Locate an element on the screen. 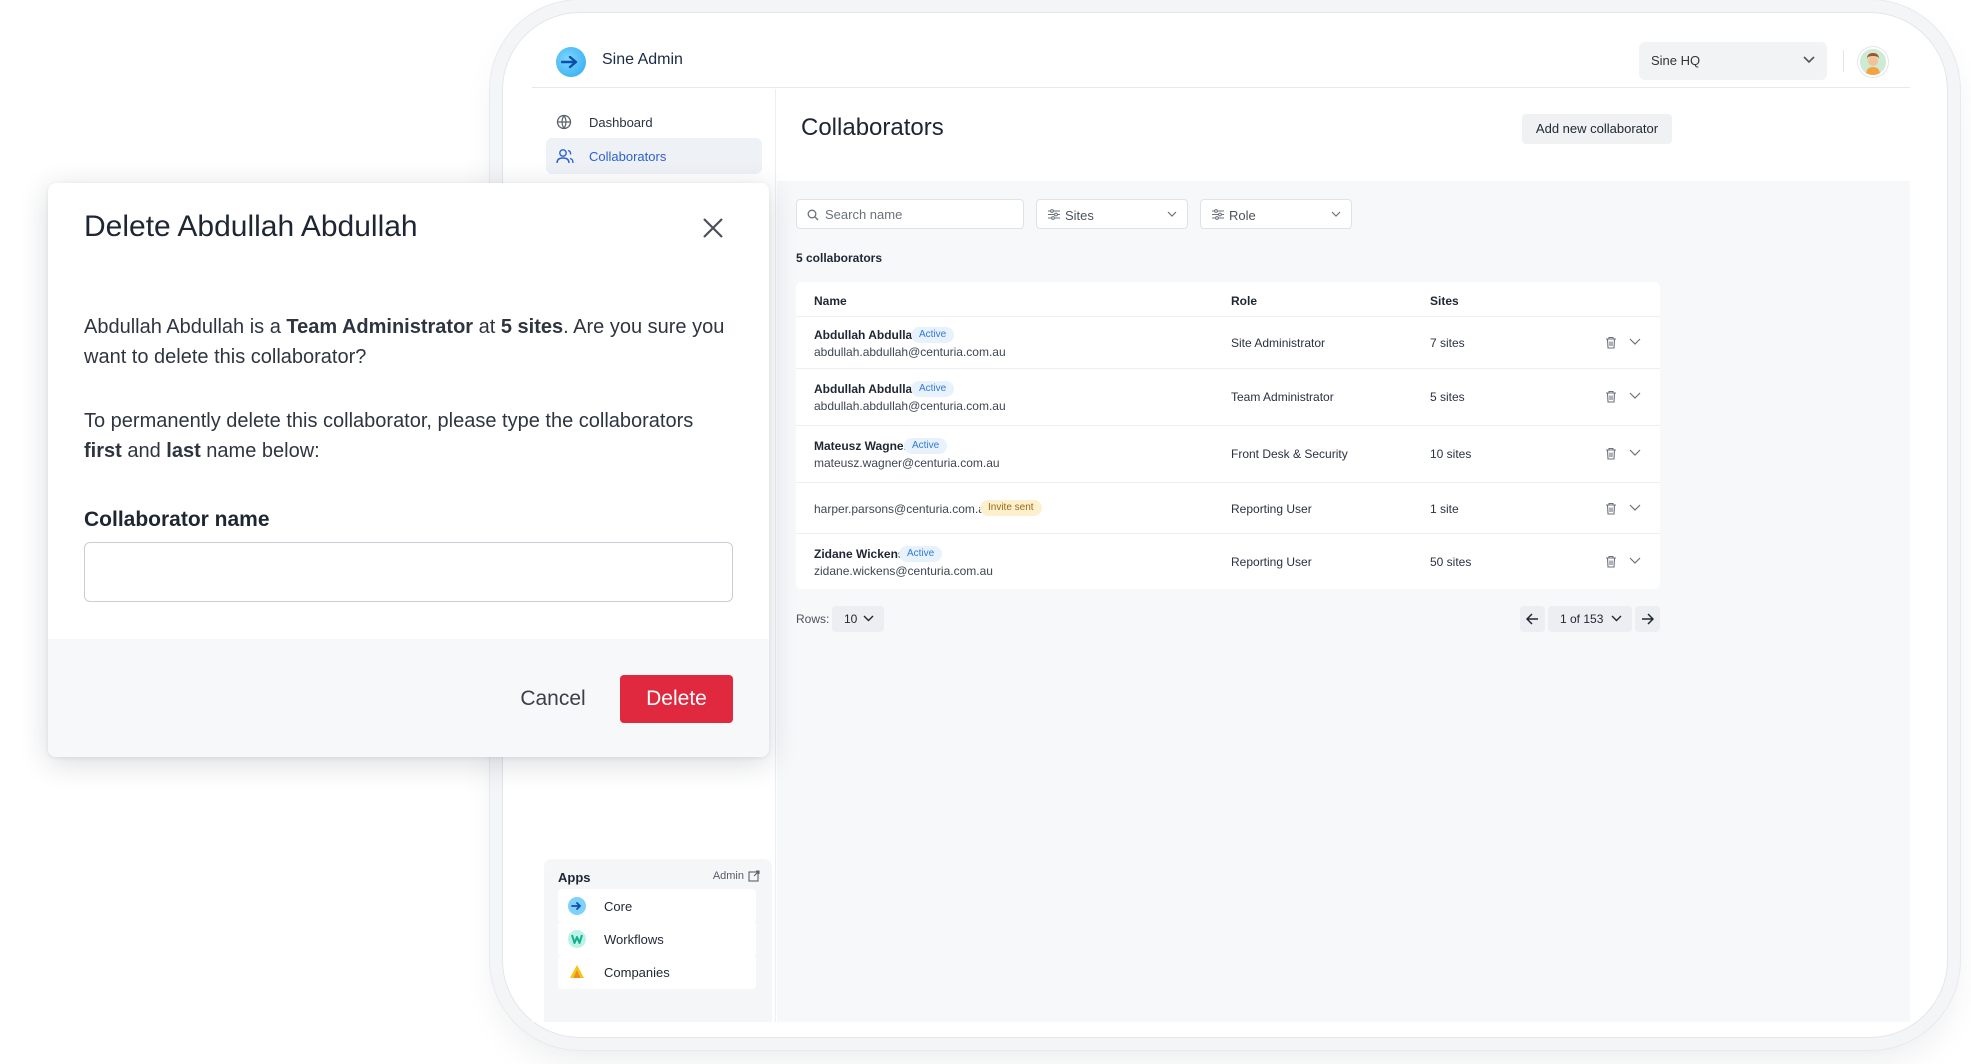 The width and height of the screenshot is (1971, 1064). collaborator-email: zidane.wickens@centuria.com.au is located at coordinates (903, 571).